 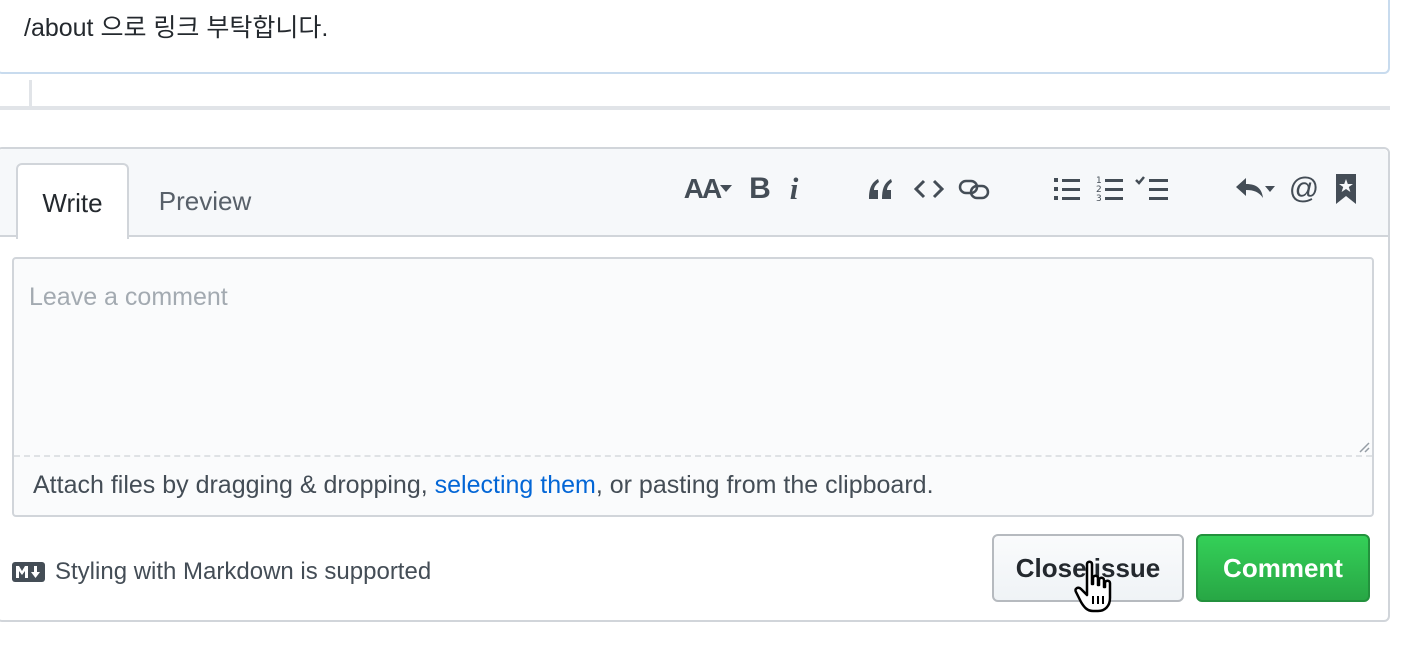 I want to click on mention-icon: @, so click(x=1304, y=189).